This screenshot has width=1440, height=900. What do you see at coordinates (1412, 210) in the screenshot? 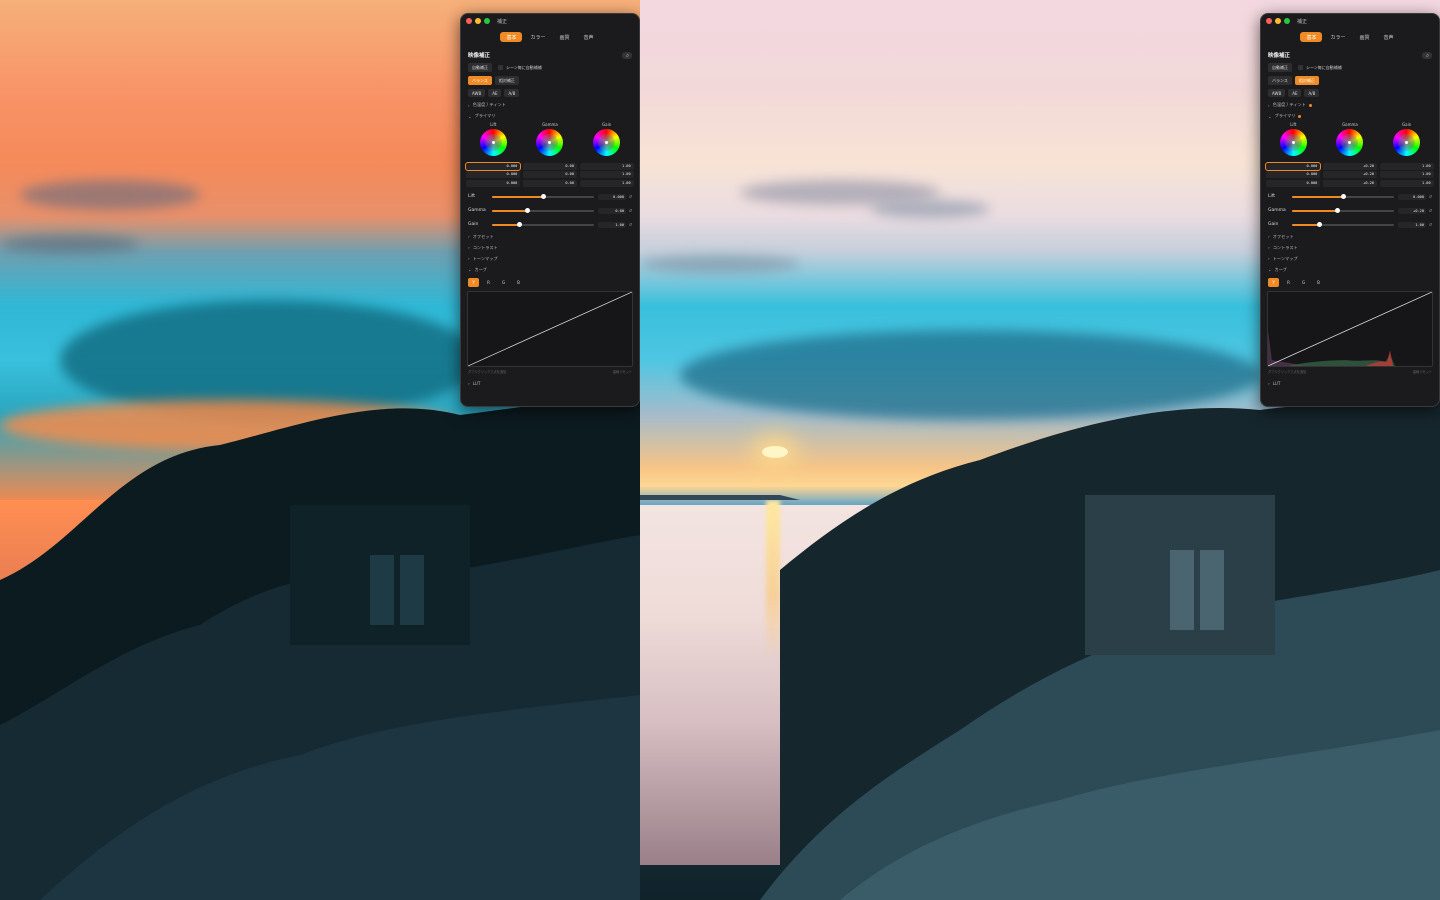
I see `gamma-value: +0.20` at bounding box center [1412, 210].